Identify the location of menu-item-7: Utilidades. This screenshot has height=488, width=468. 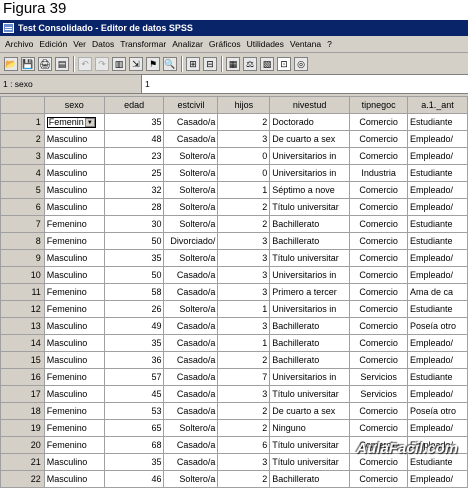
(265, 44).